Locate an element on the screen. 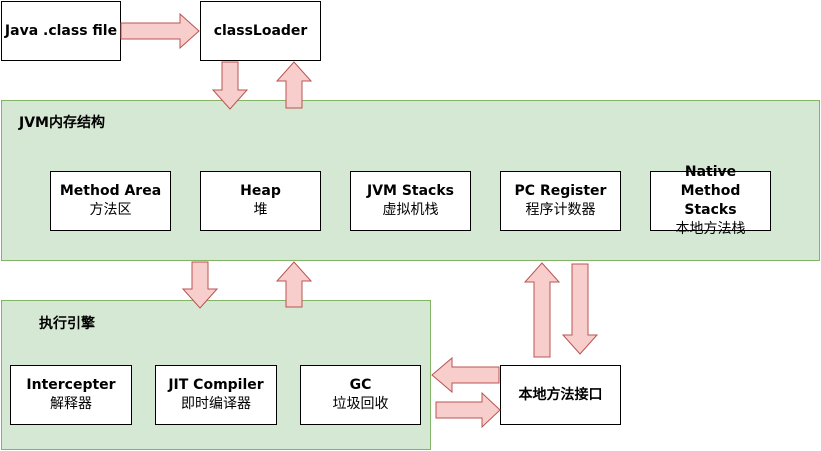 The image size is (821, 451). arrow-pc-register-to-native is located at coordinates (580, 309).